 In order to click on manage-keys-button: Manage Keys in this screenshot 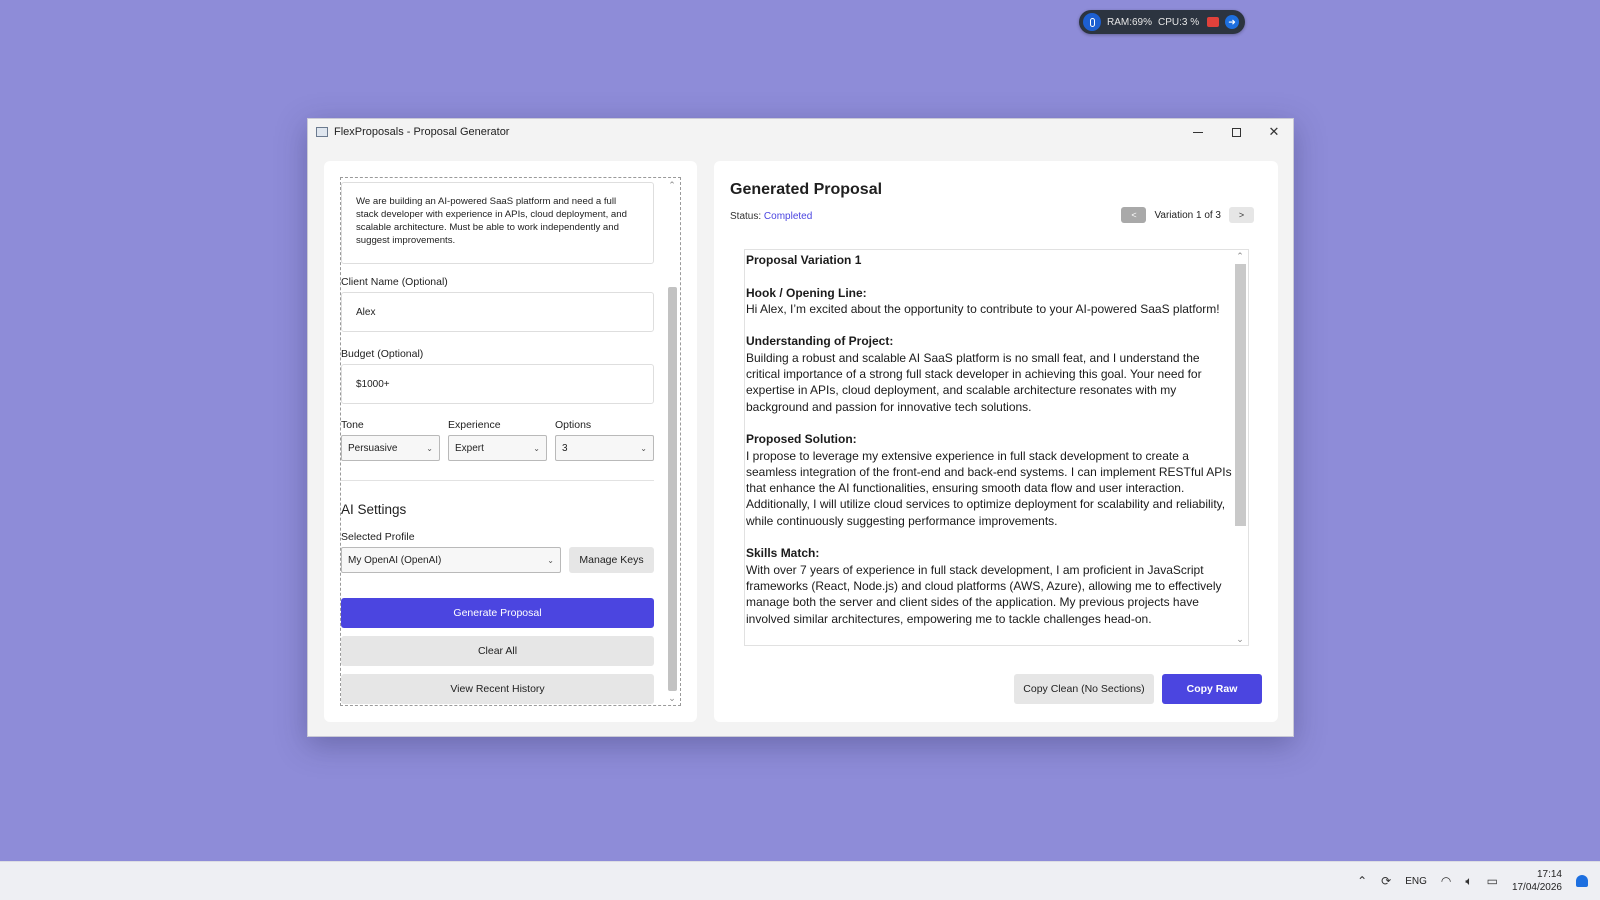, I will do `click(611, 560)`.